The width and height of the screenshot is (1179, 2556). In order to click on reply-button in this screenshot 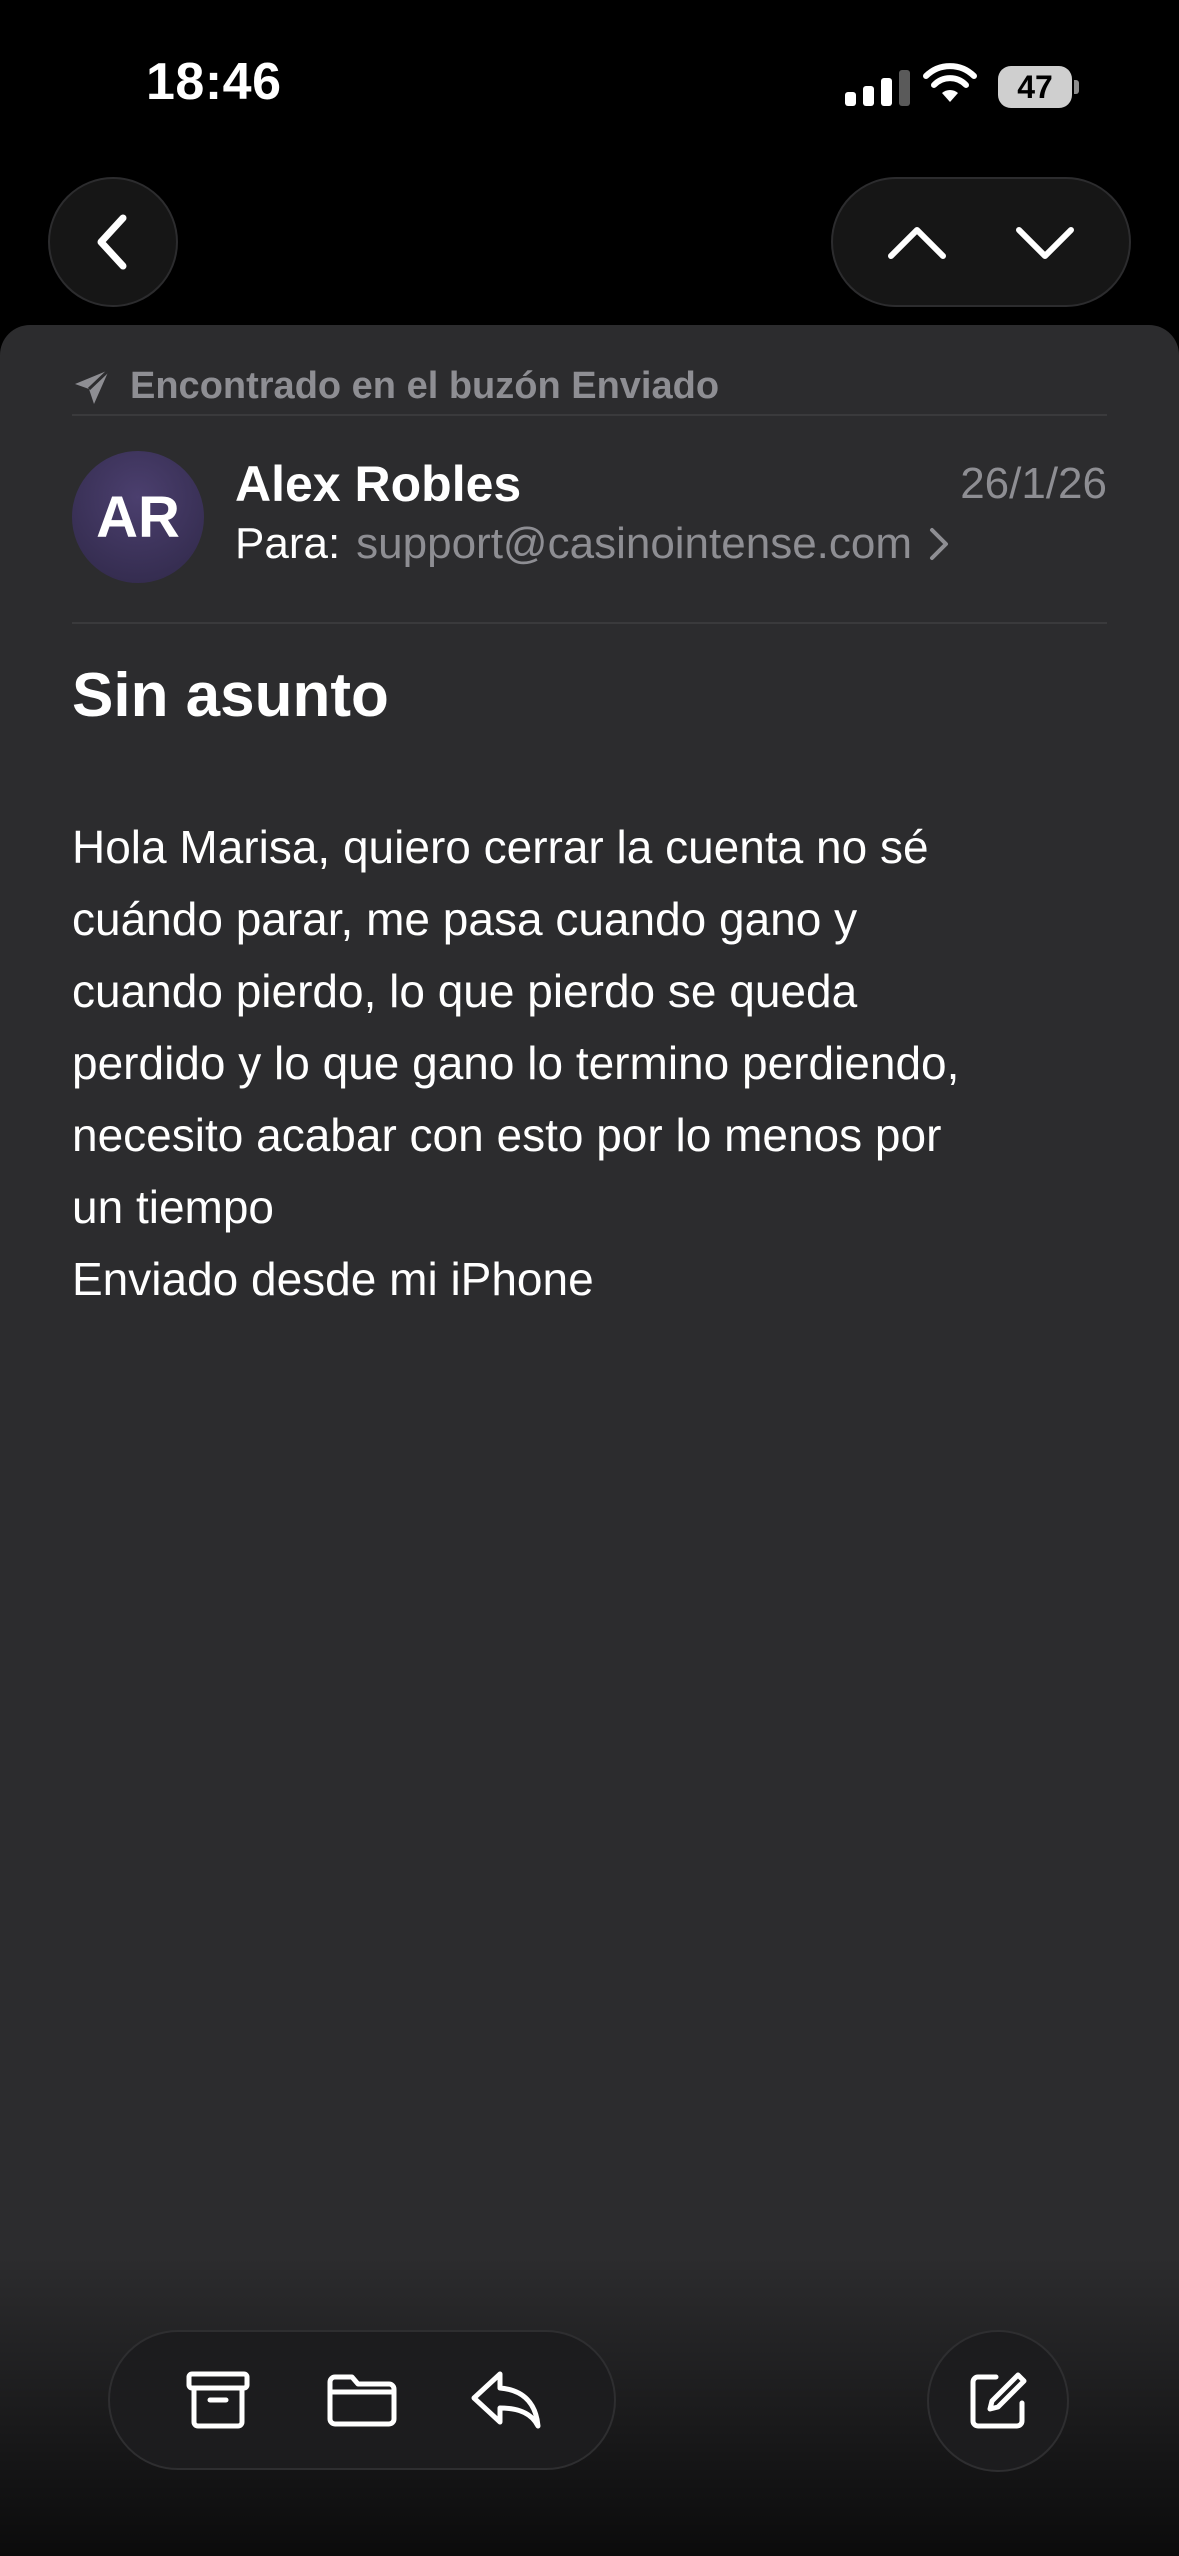, I will do `click(506, 2400)`.